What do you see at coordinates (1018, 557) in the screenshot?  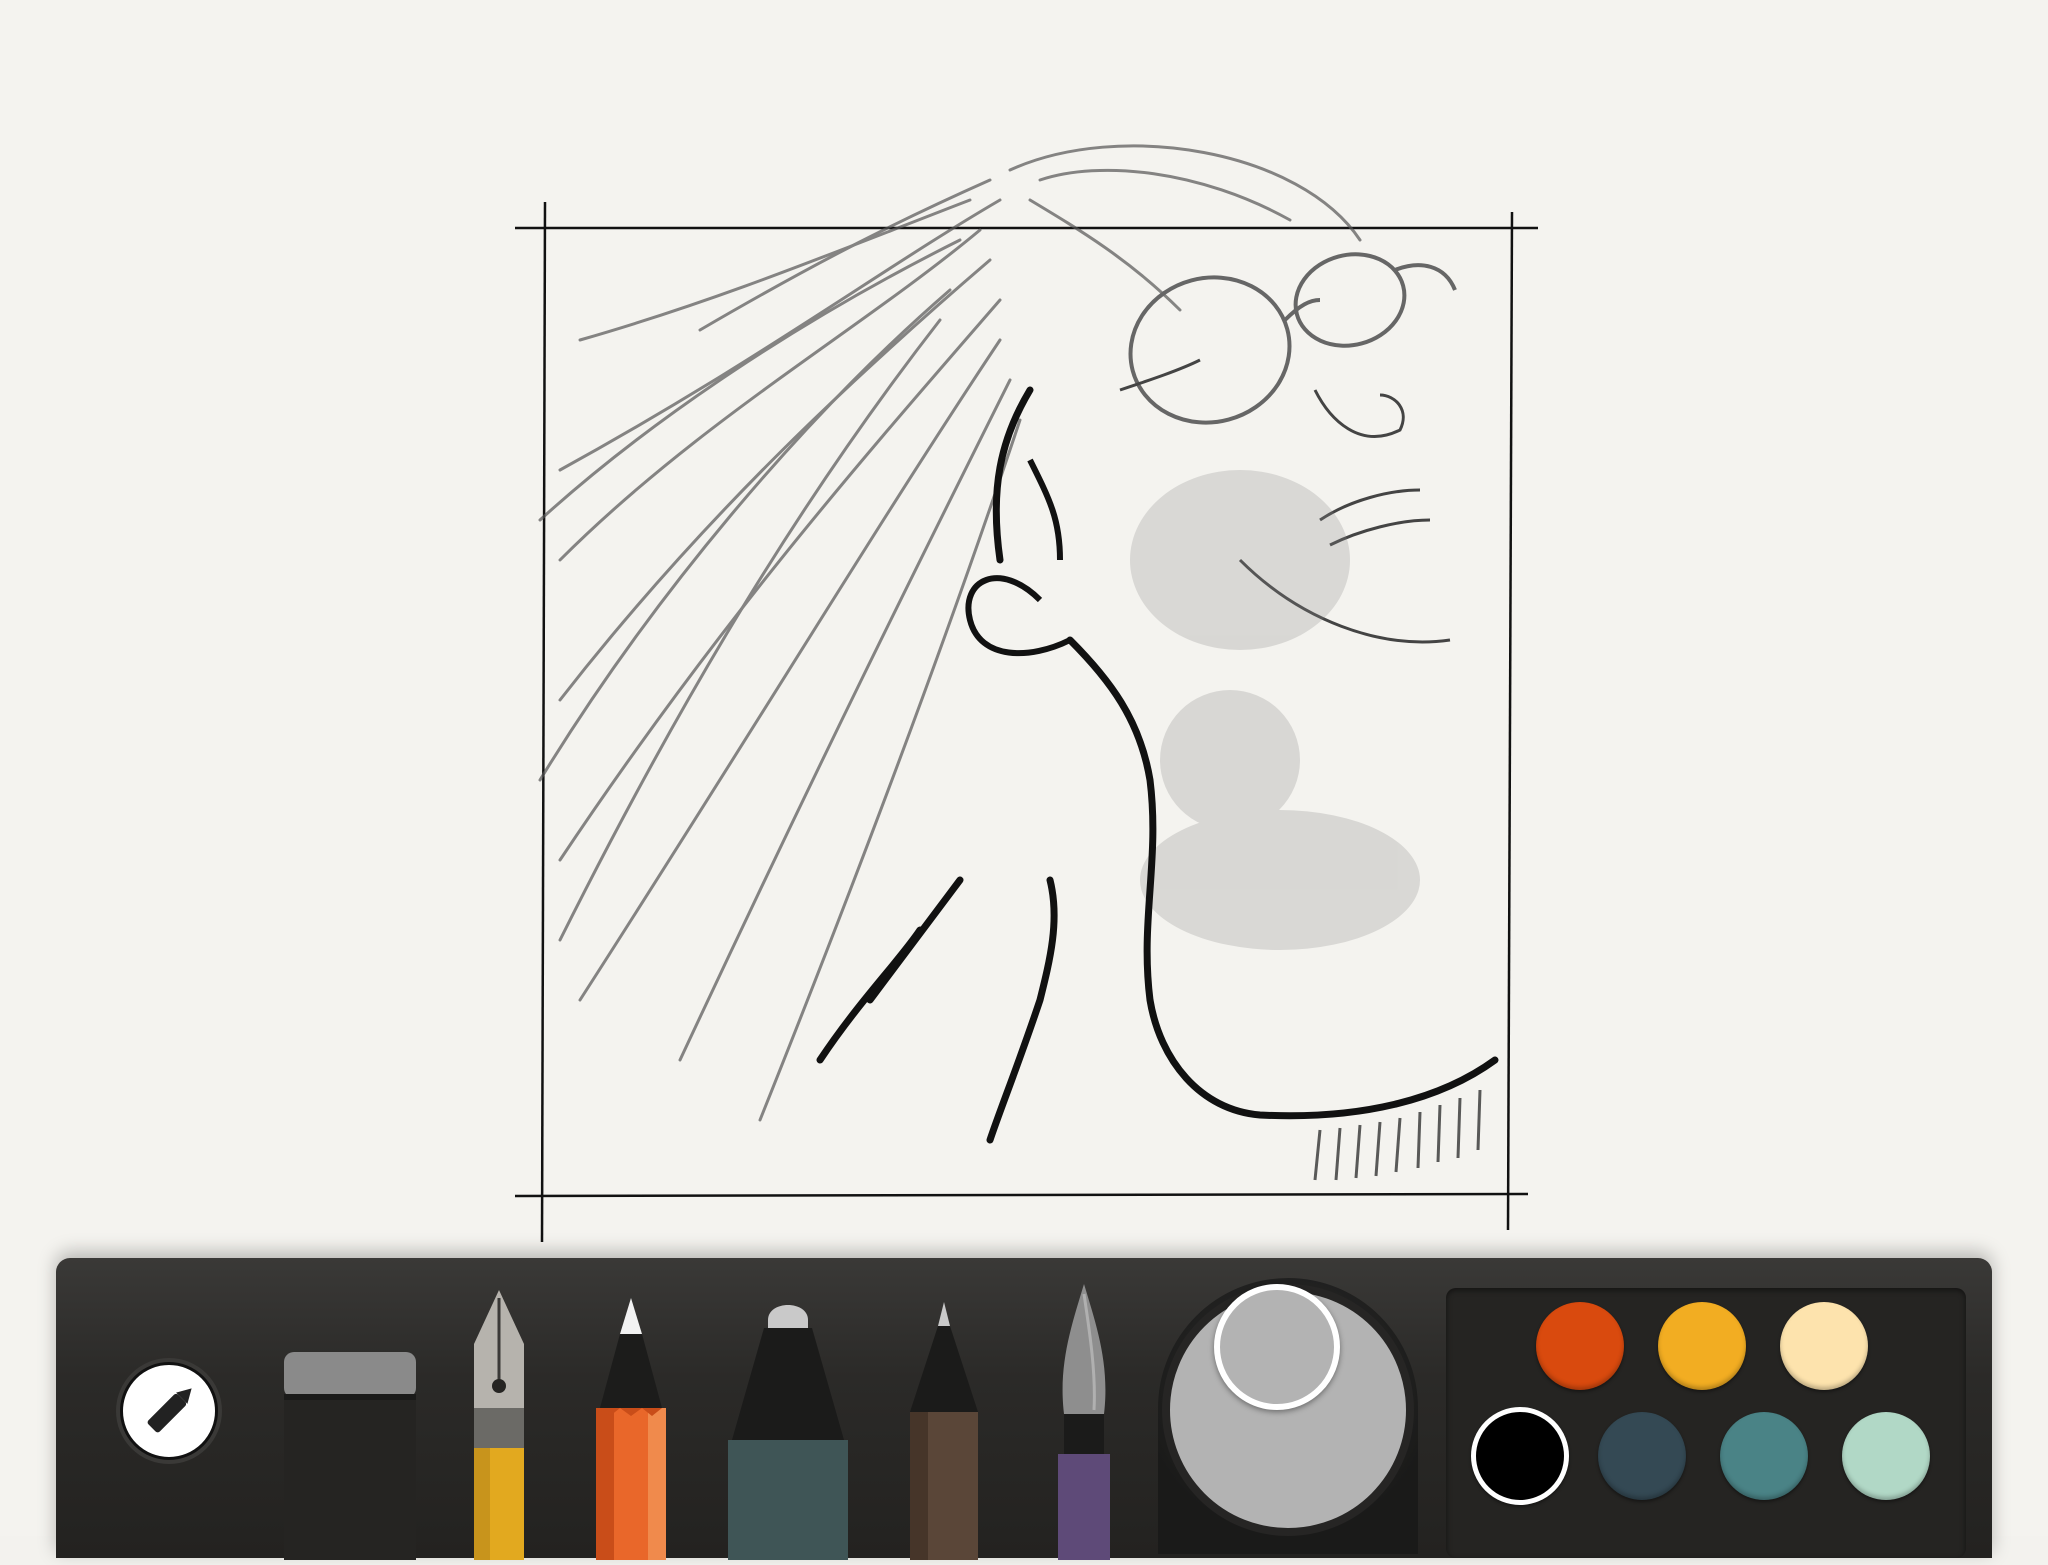 I see `ear` at bounding box center [1018, 557].